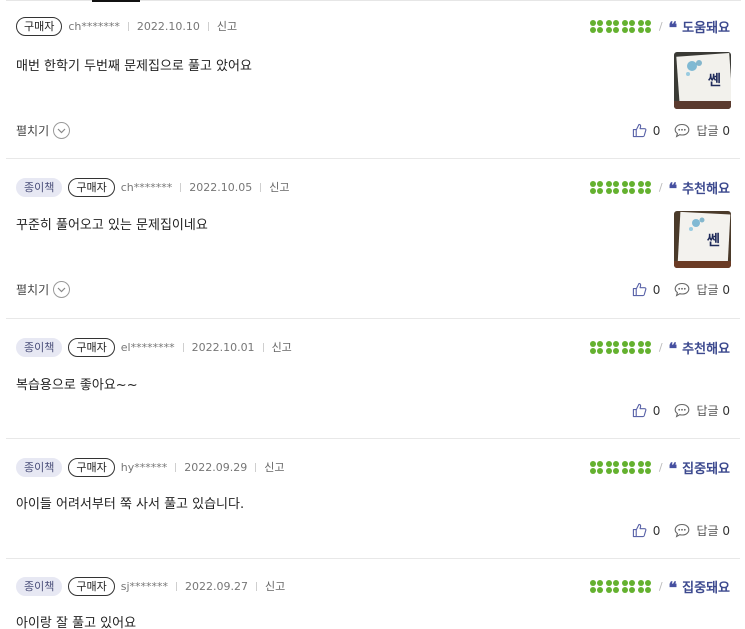 This screenshot has width=745, height=629. What do you see at coordinates (168, 26) in the screenshot?
I see `review-date: 2022.10.10` at bounding box center [168, 26].